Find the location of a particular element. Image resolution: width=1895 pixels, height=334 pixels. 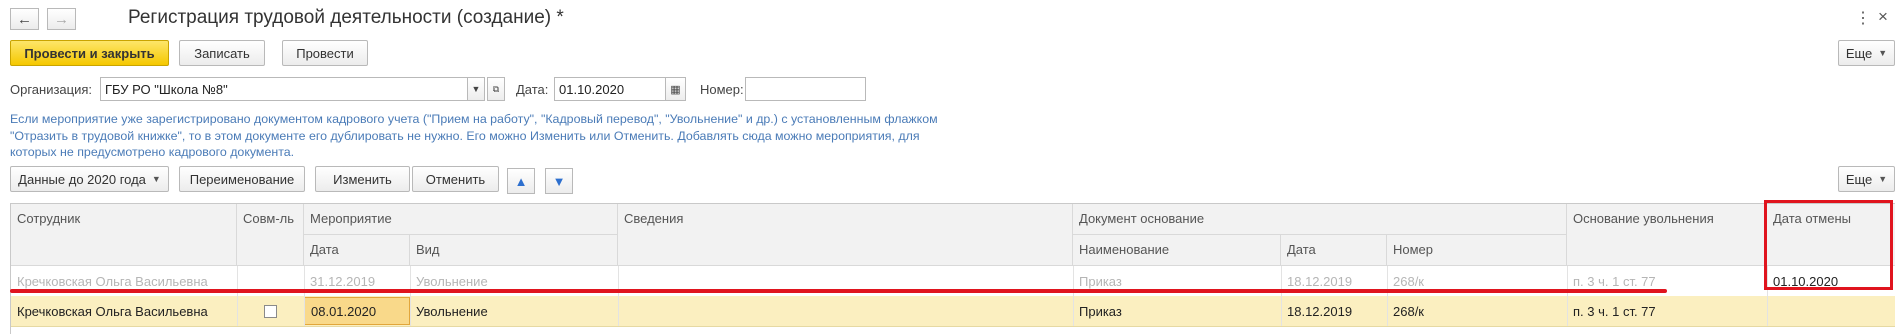

cell-combined is located at coordinates (270, 311).